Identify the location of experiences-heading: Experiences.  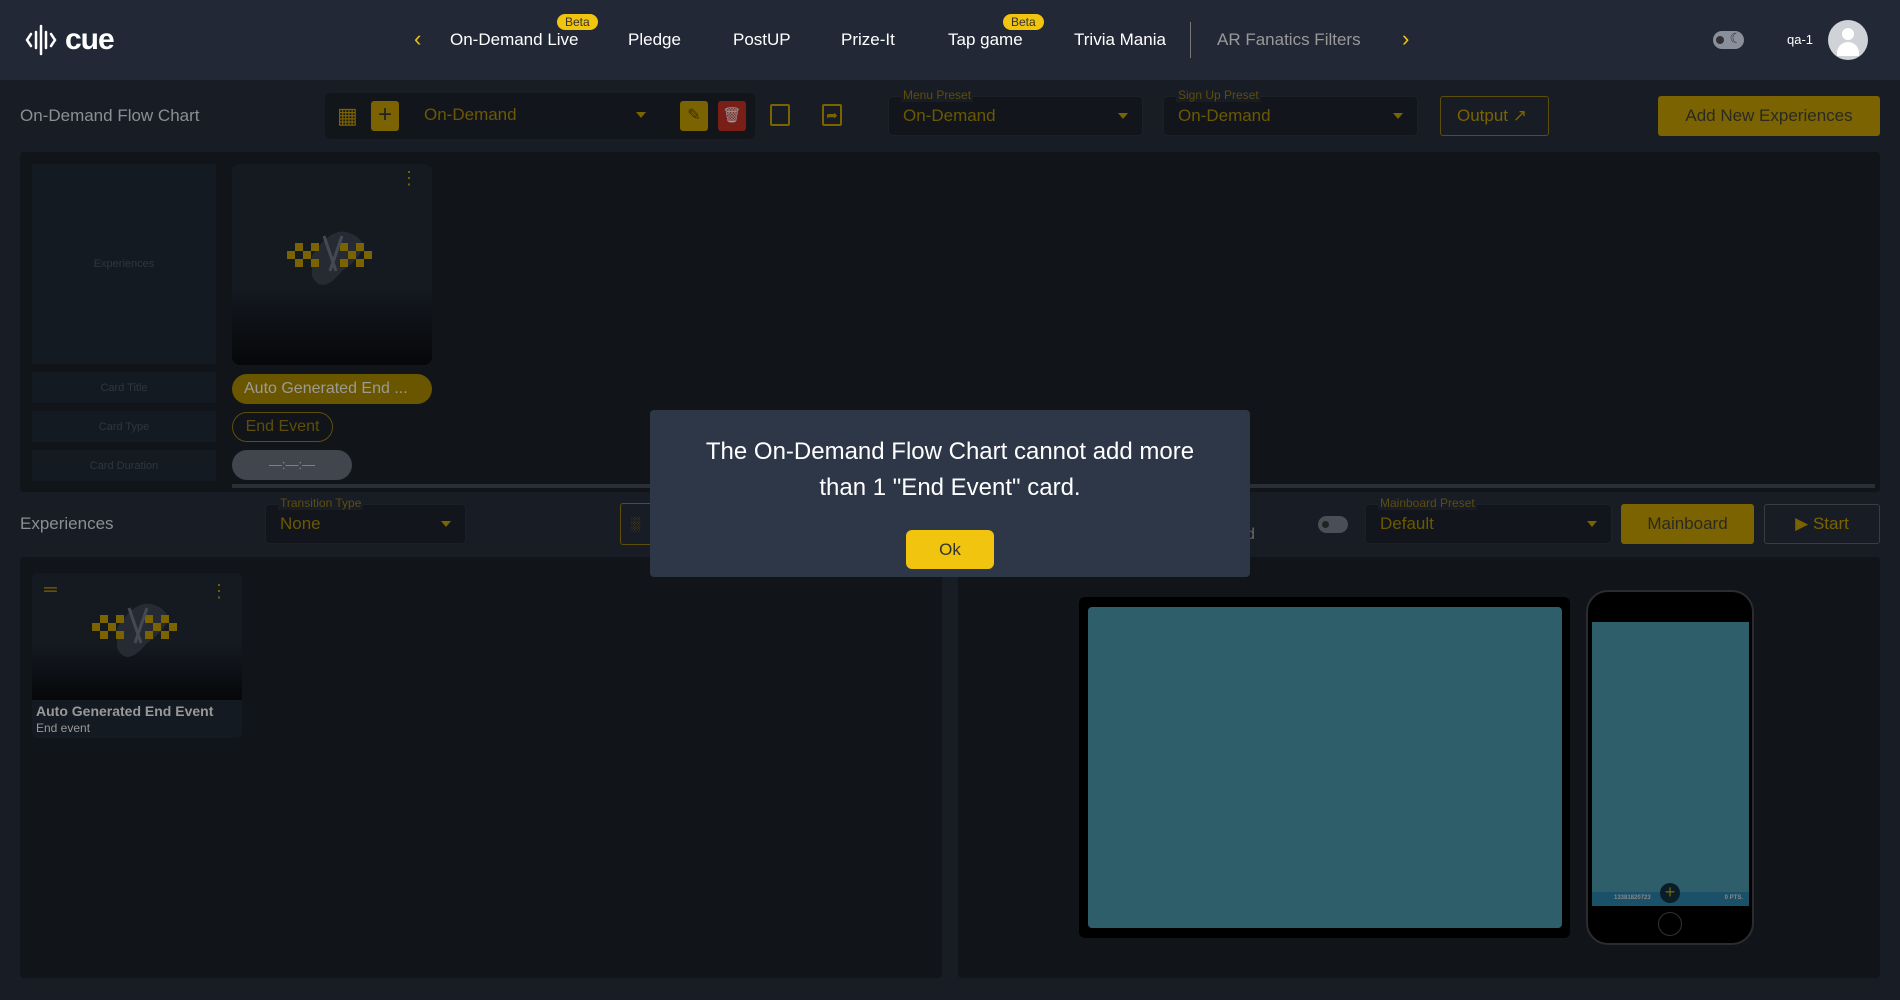
(67, 523).